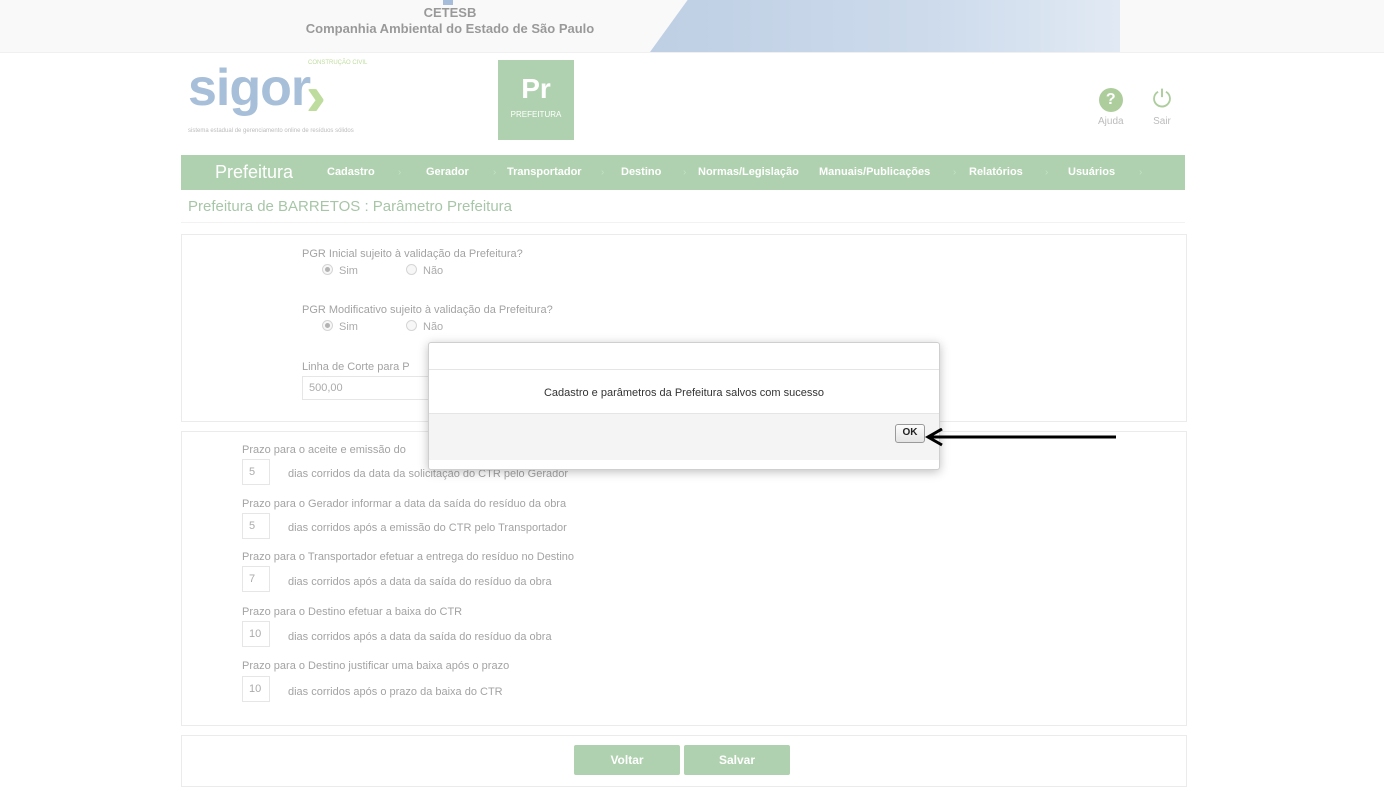  What do you see at coordinates (1020, 437) in the screenshot?
I see `pointer-arrow-icon` at bounding box center [1020, 437].